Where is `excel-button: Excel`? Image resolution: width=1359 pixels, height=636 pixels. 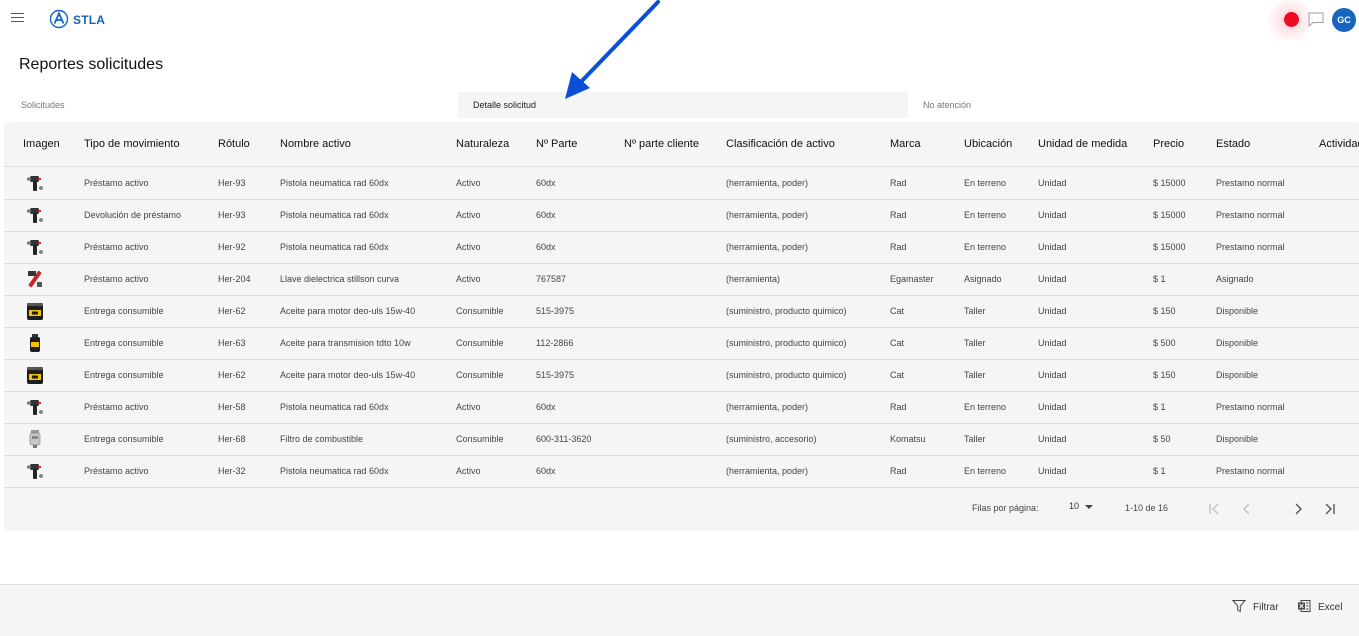
excel-button: Excel is located at coordinates (1323, 608).